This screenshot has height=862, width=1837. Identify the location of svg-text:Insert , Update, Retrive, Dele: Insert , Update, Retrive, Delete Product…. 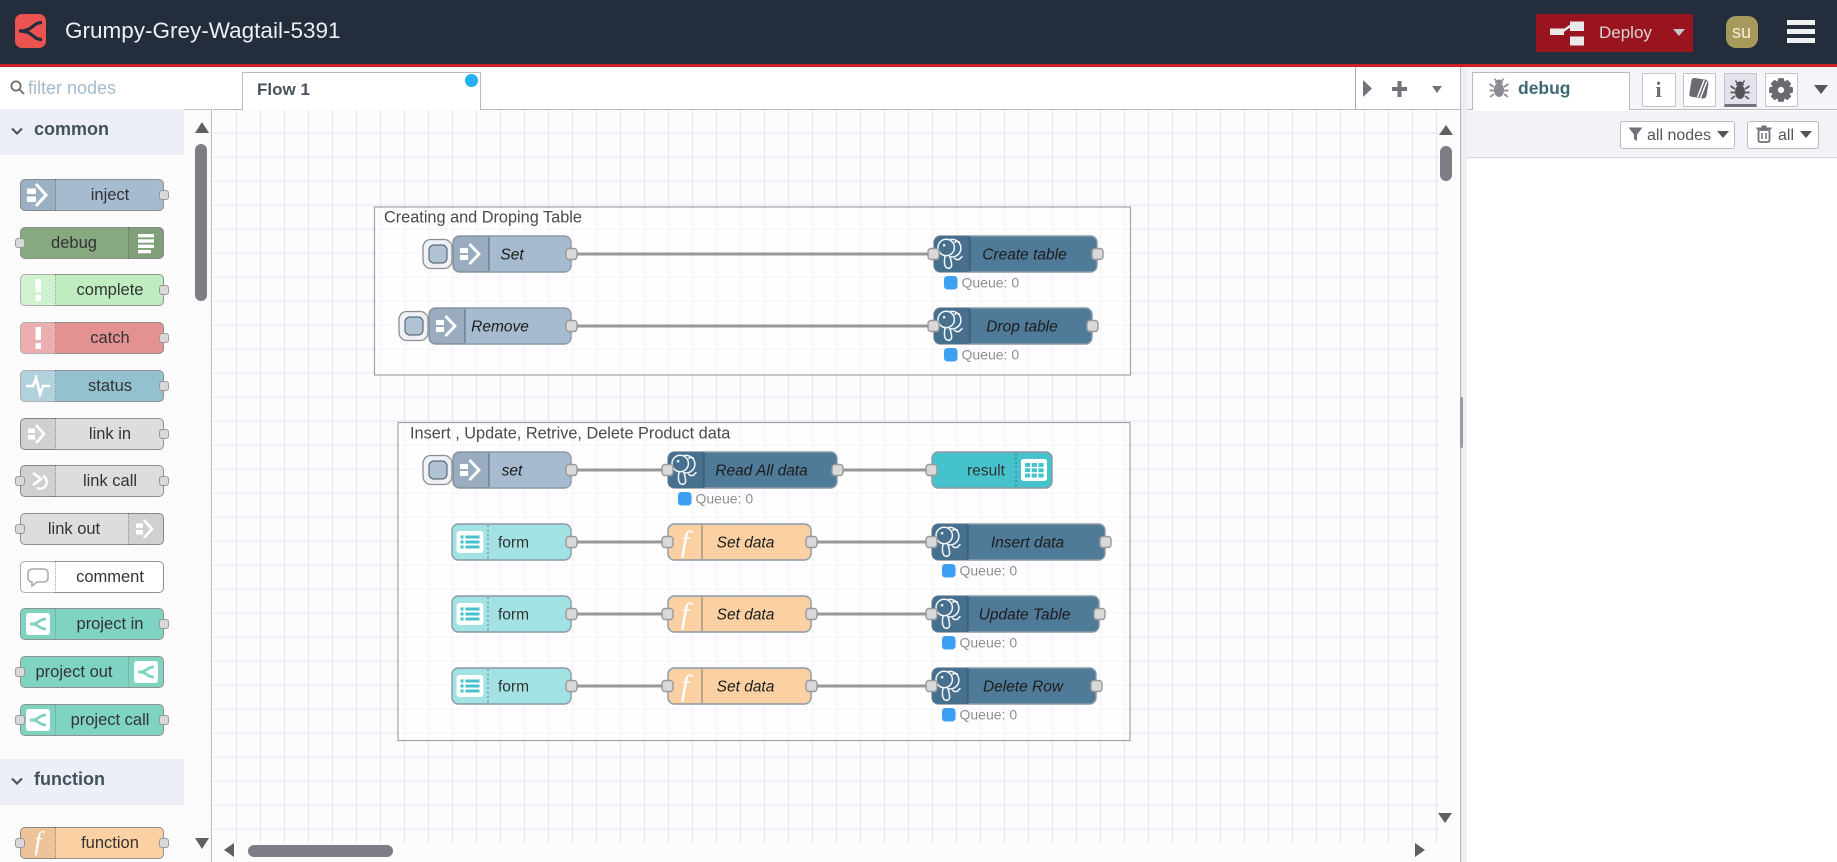
(570, 434).